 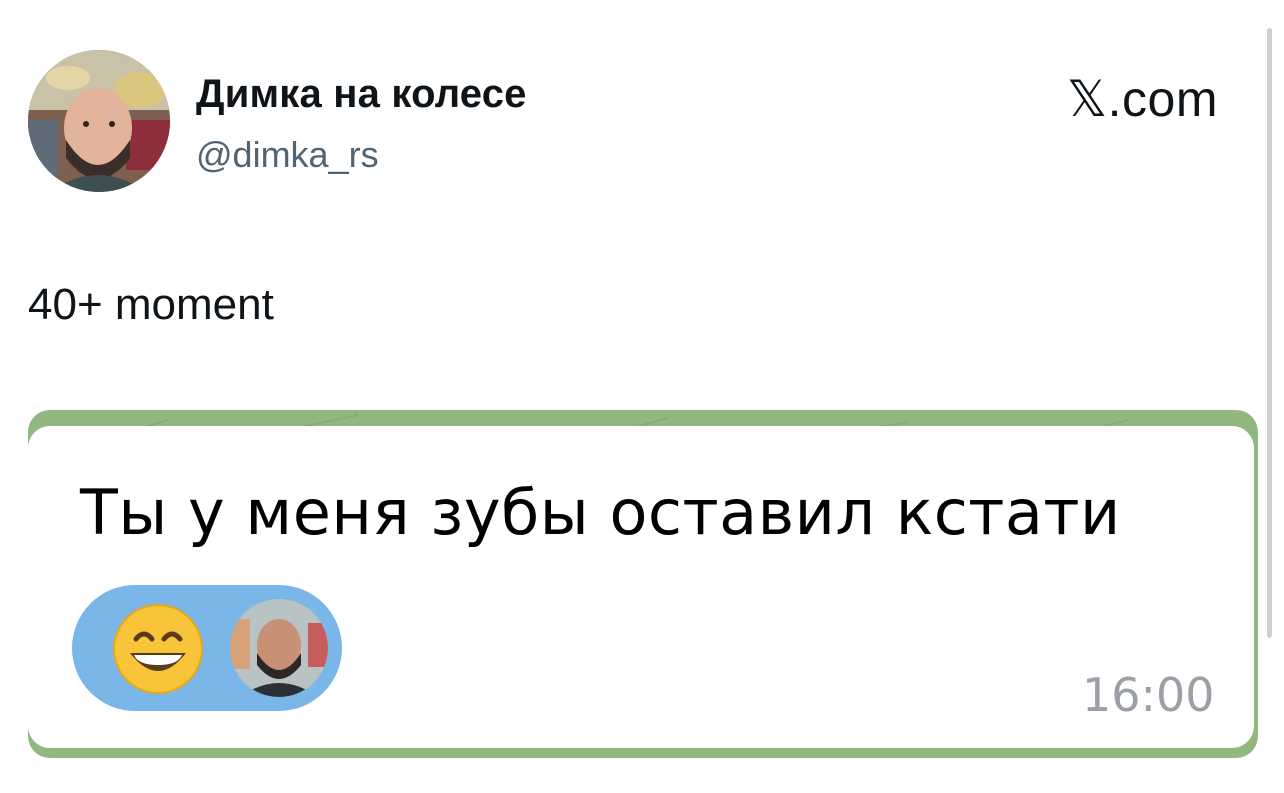 What do you see at coordinates (1148, 695) in the screenshot?
I see `message-timestamp: 16:00` at bounding box center [1148, 695].